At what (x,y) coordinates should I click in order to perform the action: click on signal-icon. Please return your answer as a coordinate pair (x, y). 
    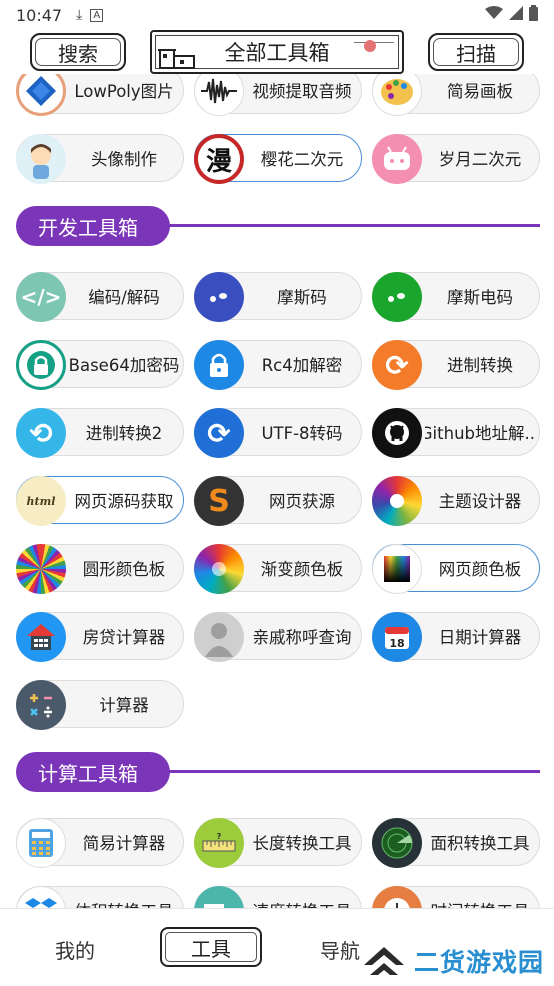
    Looking at the image, I should click on (516, 15).